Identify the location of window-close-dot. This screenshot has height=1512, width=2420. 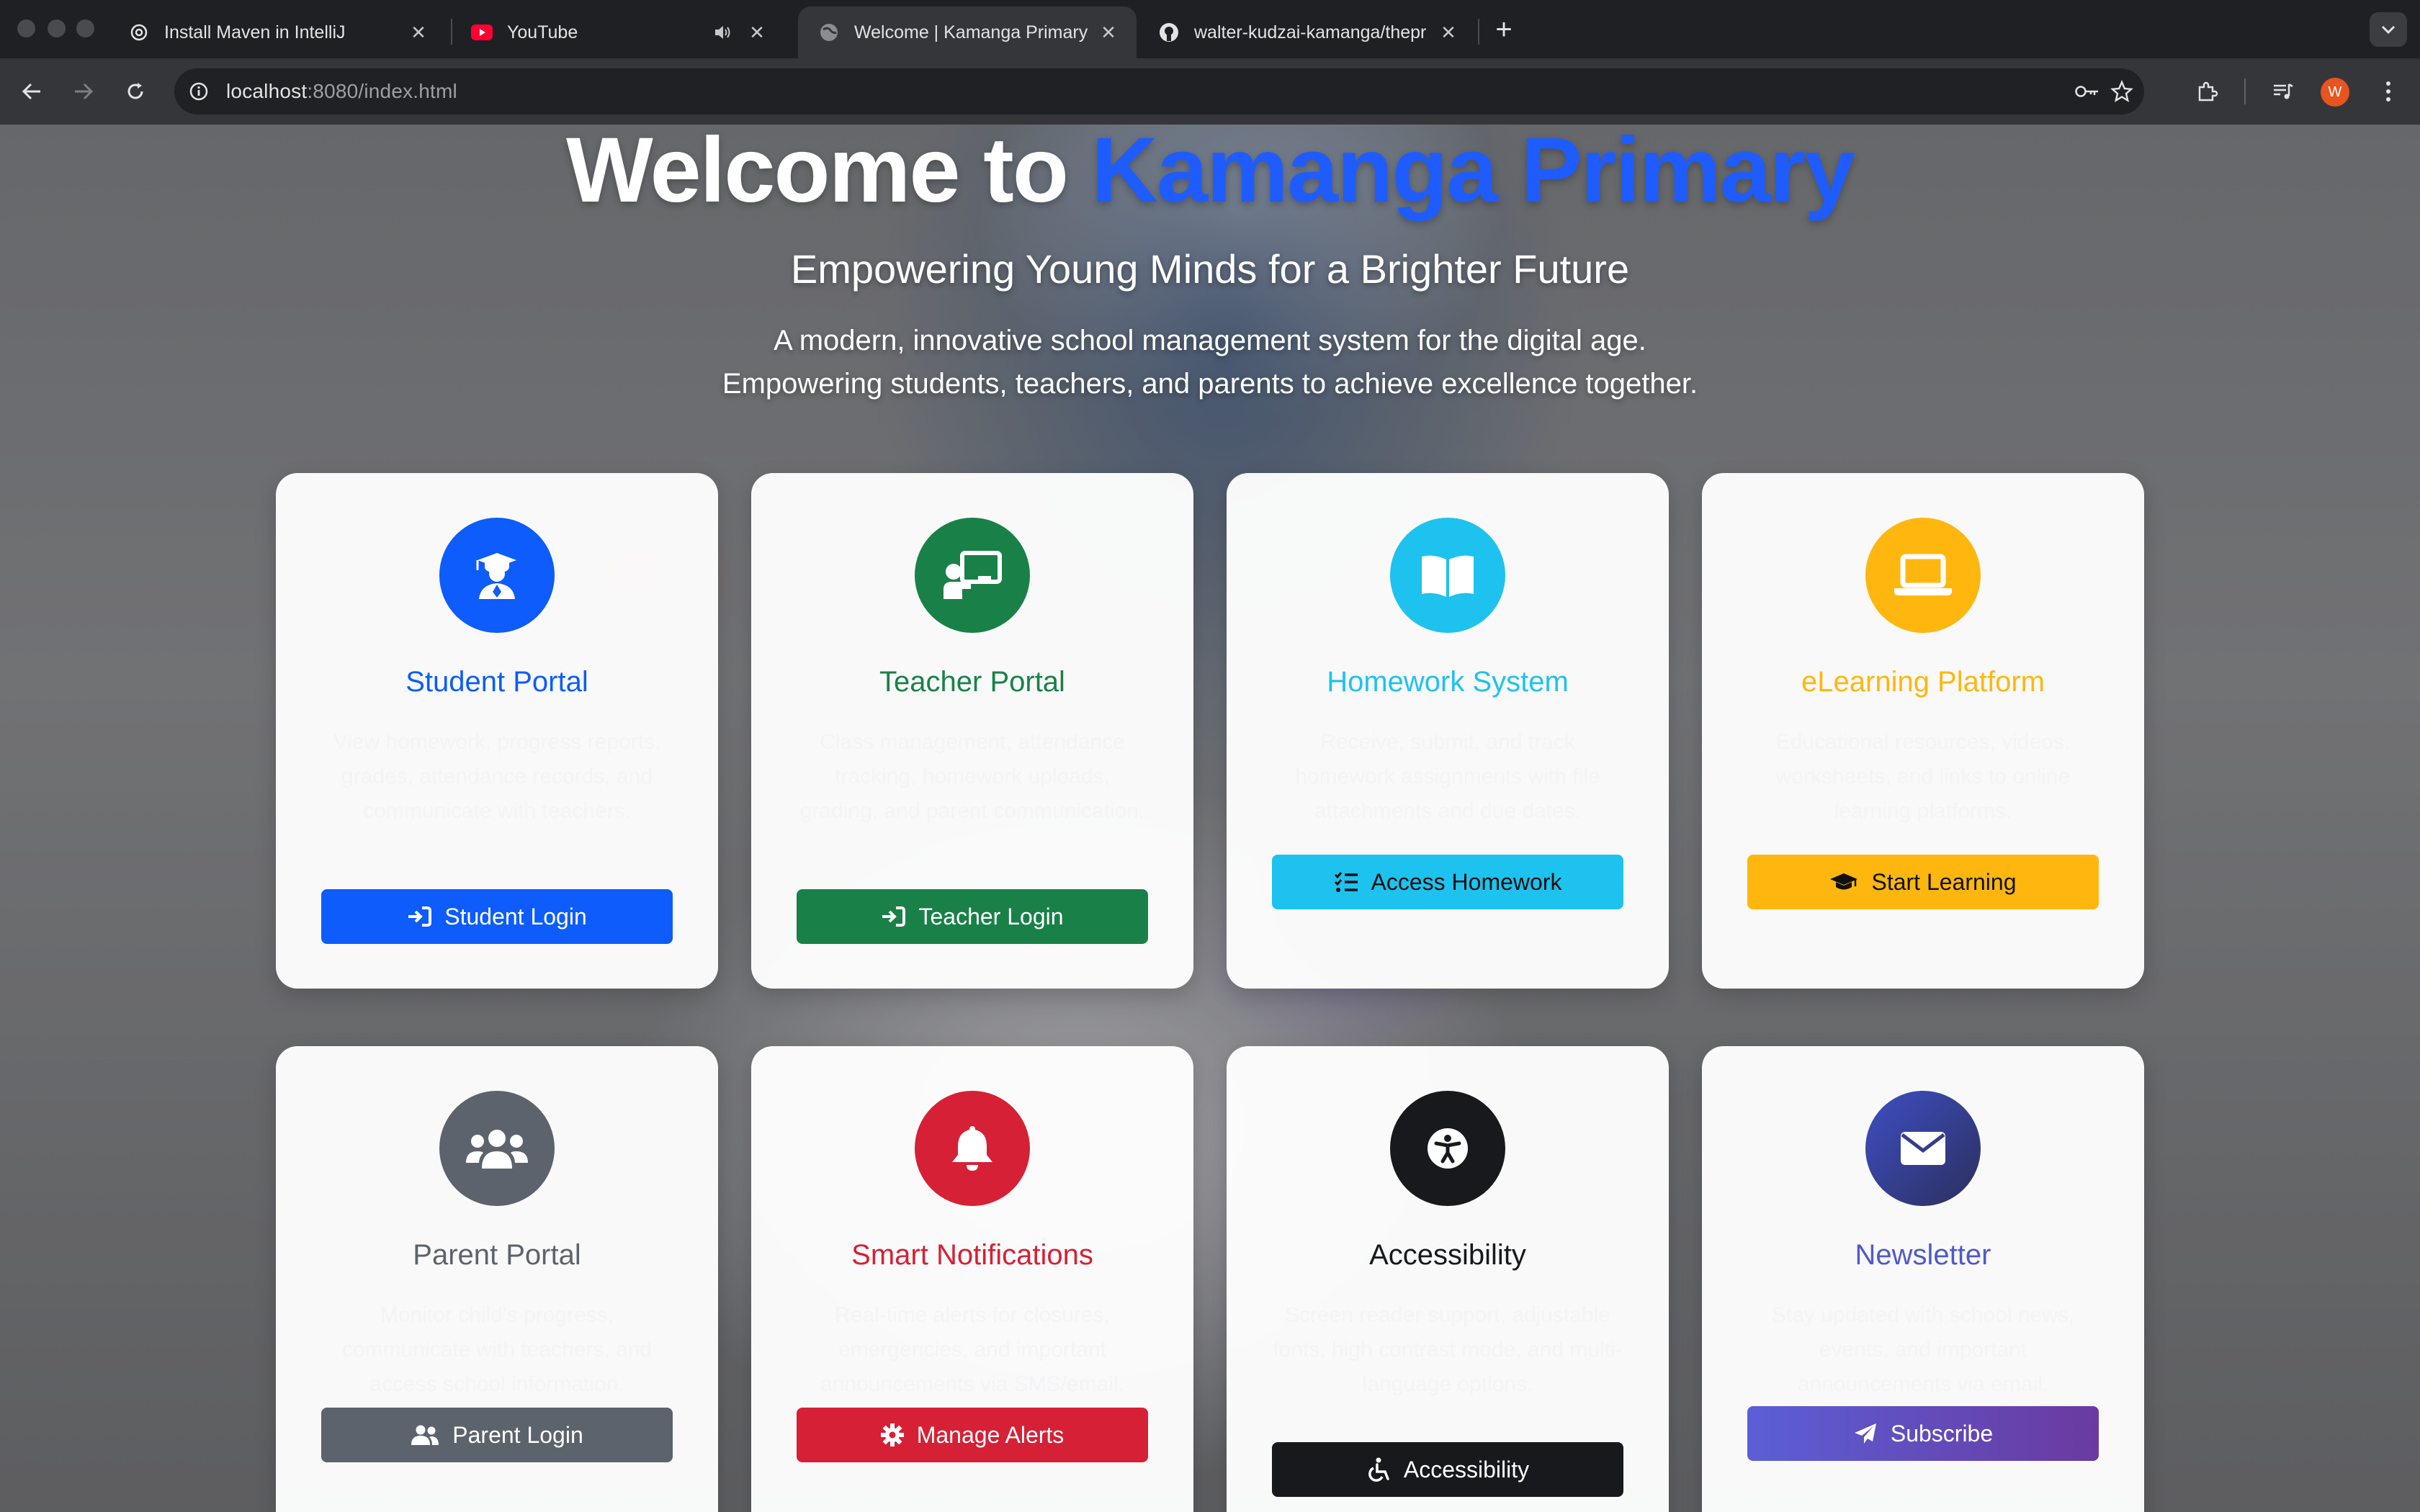
(26, 28).